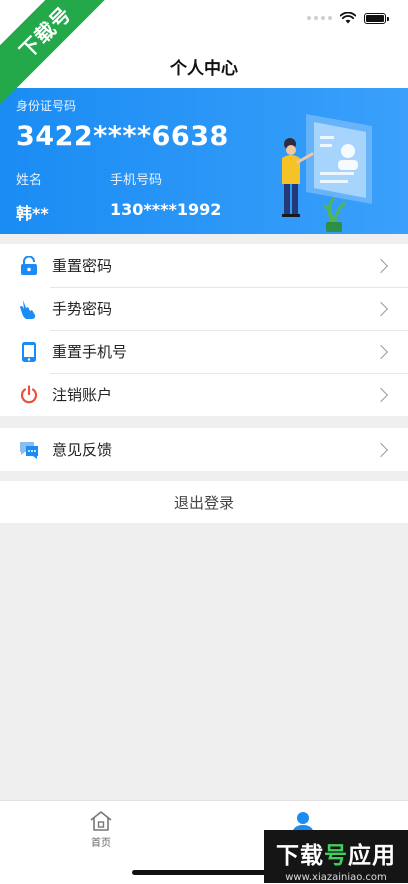 The image size is (408, 884). What do you see at coordinates (336, 877) in the screenshot?
I see `watermark-url: www.xiazainiao.com` at bounding box center [336, 877].